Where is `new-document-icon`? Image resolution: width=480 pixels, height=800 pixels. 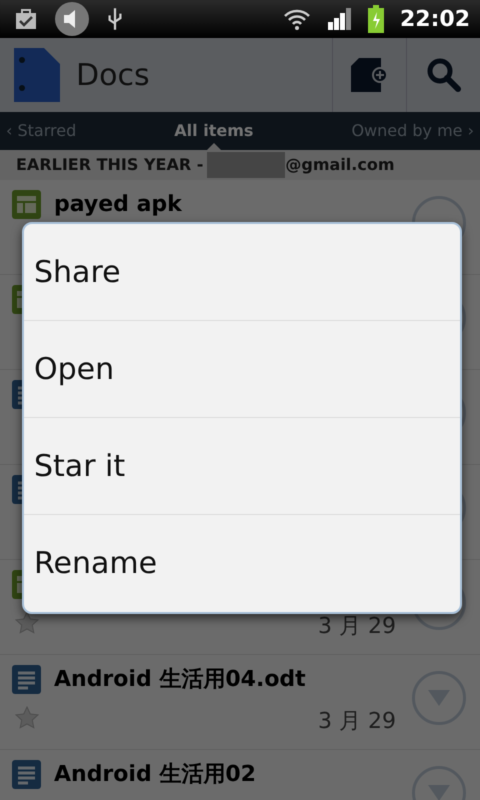 new-document-icon is located at coordinates (369, 75).